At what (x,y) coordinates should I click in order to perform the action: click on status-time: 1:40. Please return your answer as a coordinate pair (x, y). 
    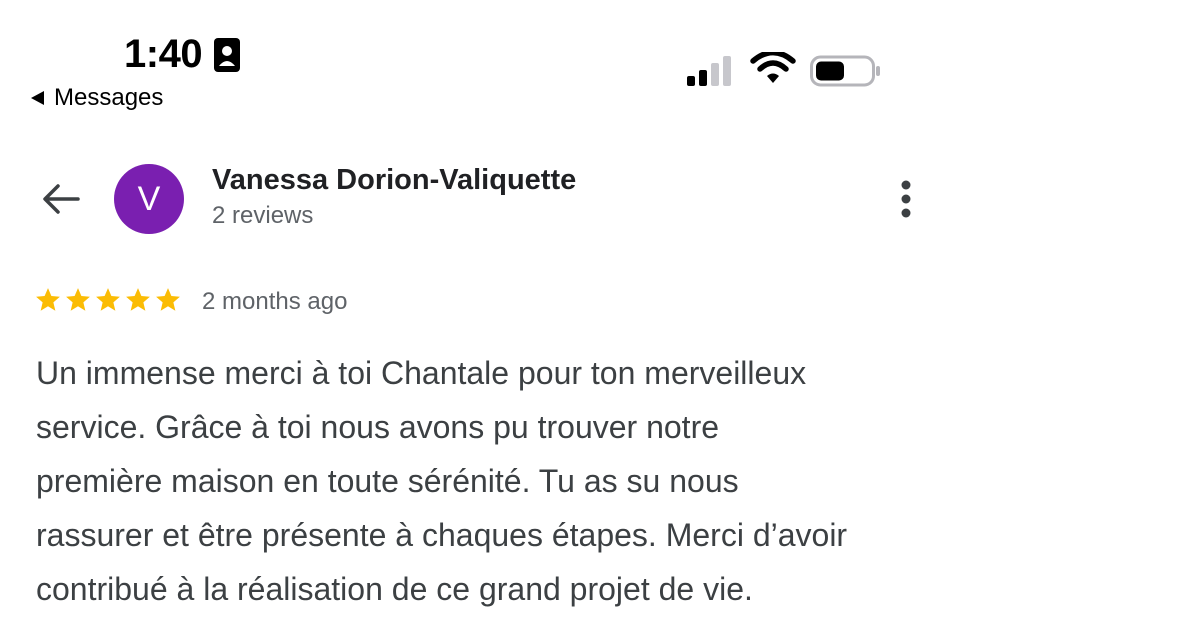
    Looking at the image, I should click on (163, 54).